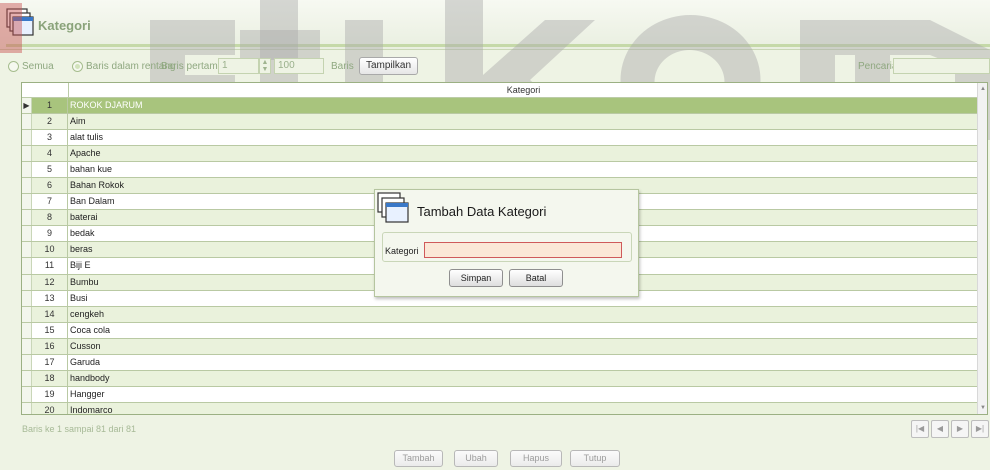 The height and width of the screenshot is (470, 990). I want to click on save-button: Simpan, so click(476, 278).